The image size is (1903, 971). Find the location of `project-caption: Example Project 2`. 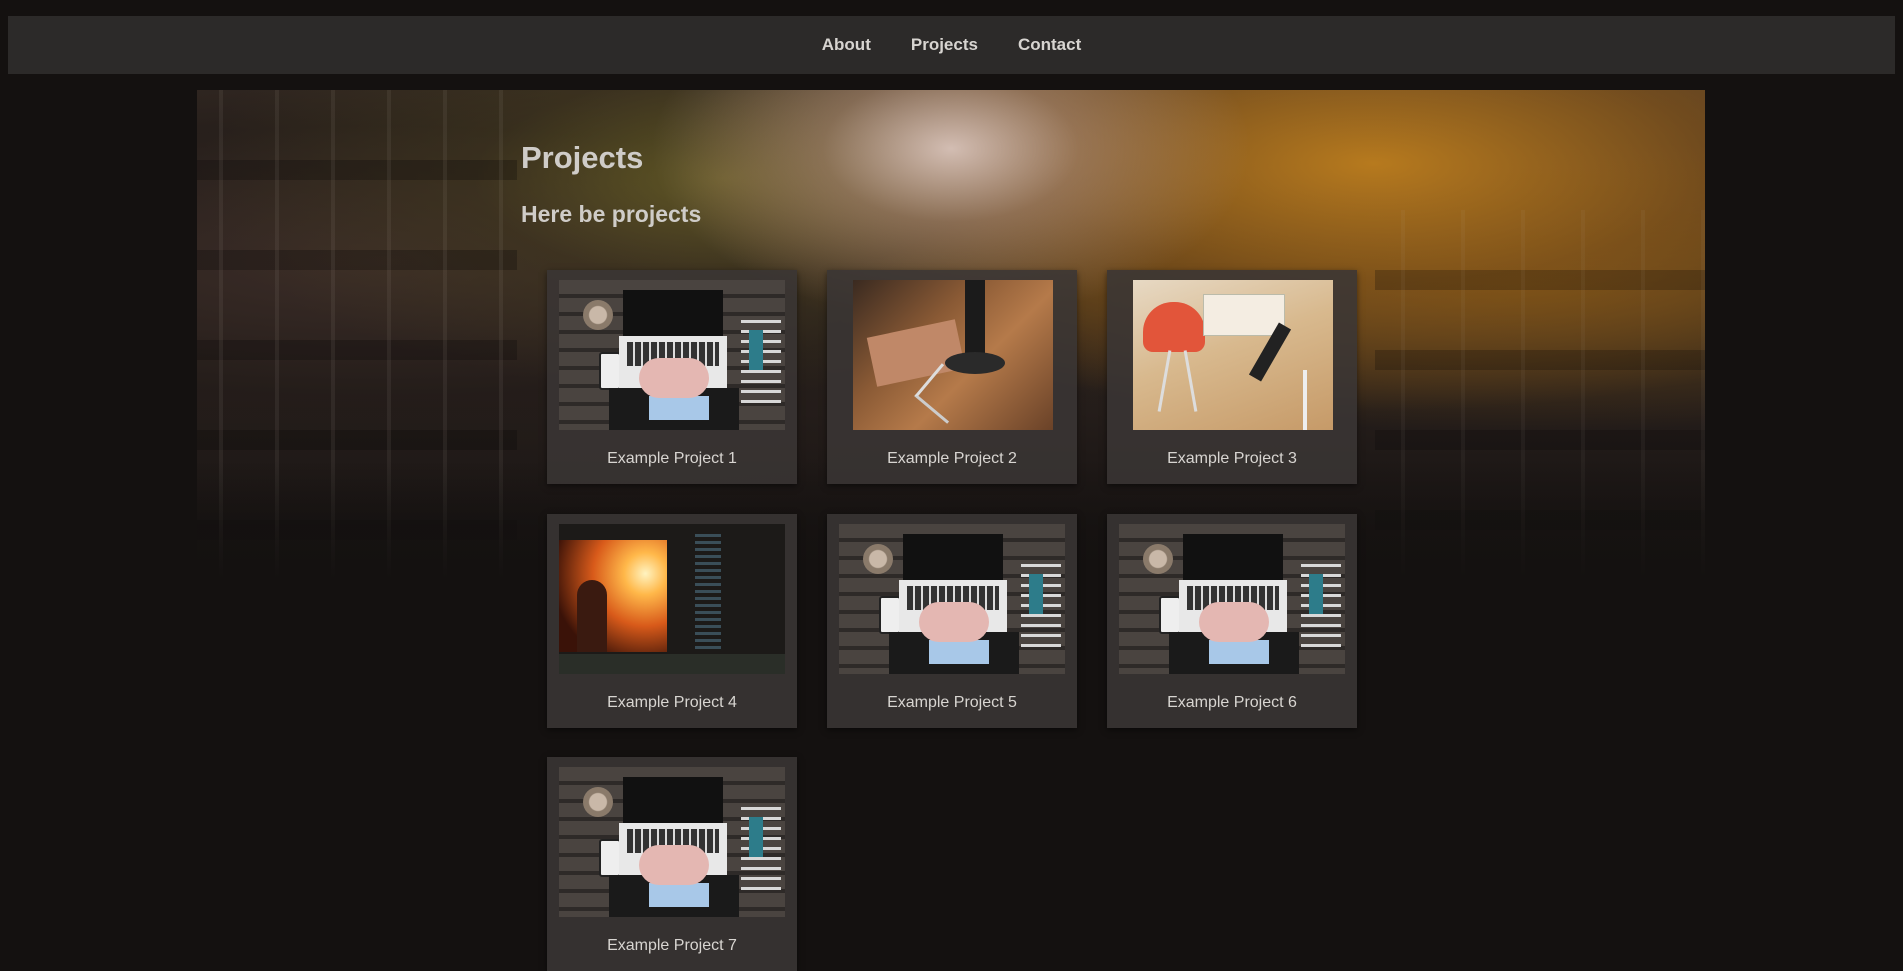

project-caption: Example Project 2 is located at coordinates (952, 459).